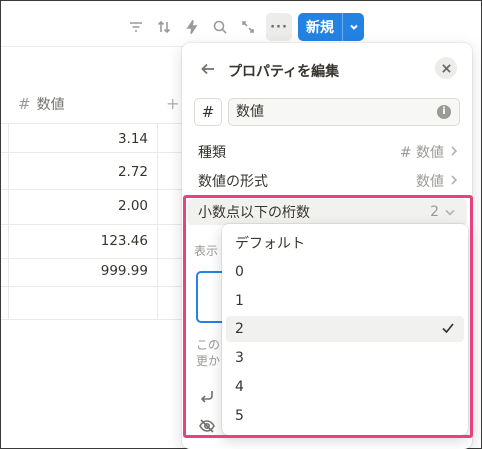 The width and height of the screenshot is (482, 449). I want to click on row-value: # 数値, so click(421, 153).